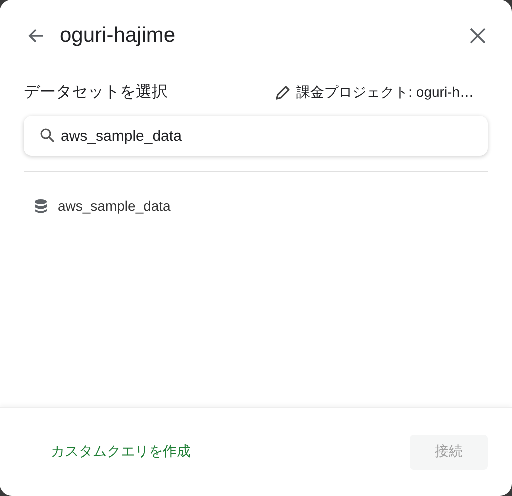 The image size is (512, 496). What do you see at coordinates (47, 135) in the screenshot?
I see `search-icon` at bounding box center [47, 135].